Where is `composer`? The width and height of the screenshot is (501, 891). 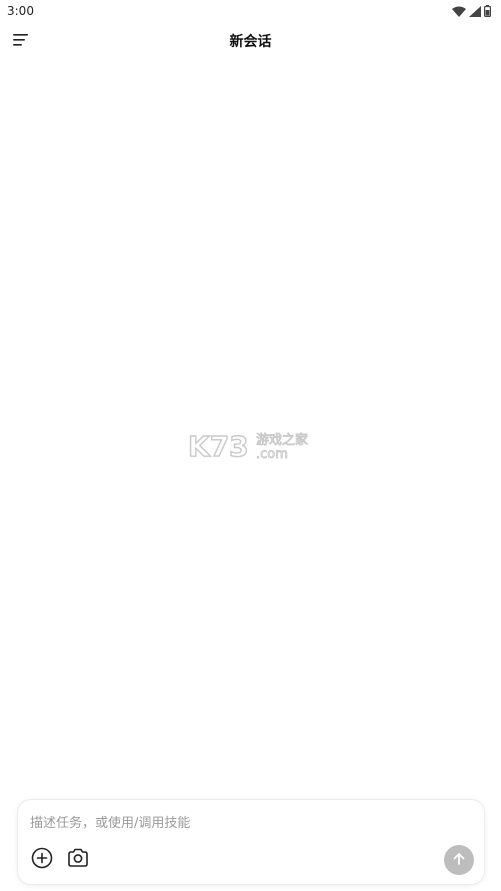 composer is located at coordinates (251, 842).